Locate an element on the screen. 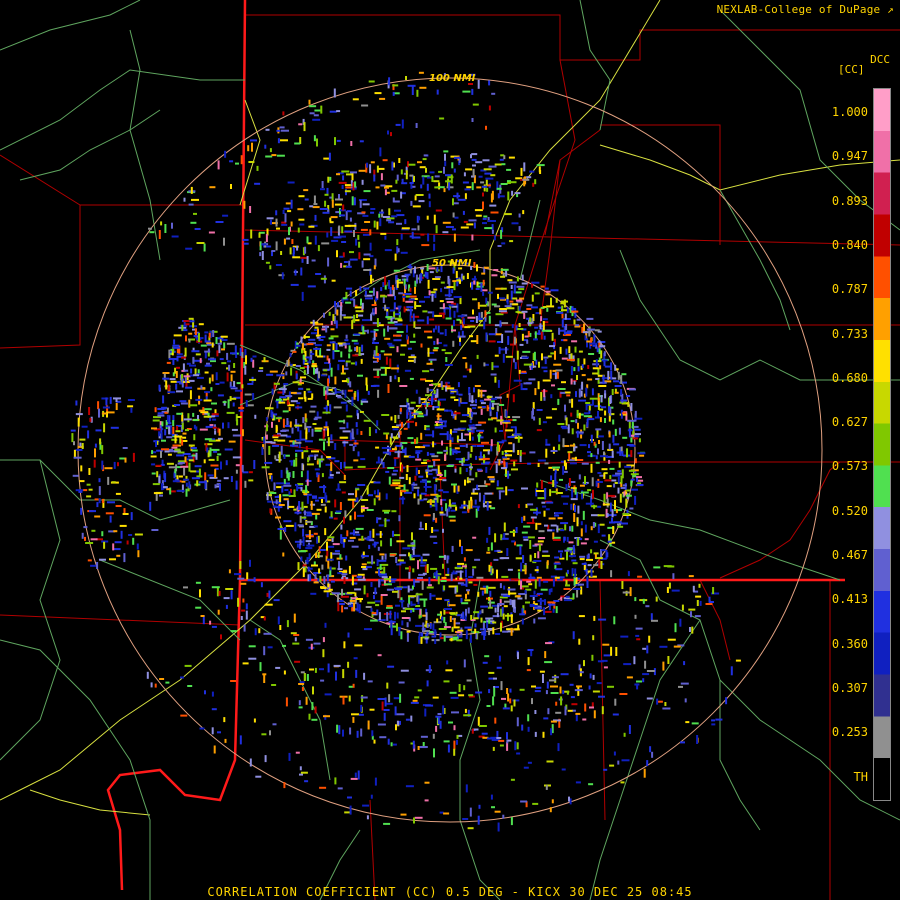 The width and height of the screenshot is (900, 900). product-code: DCC is located at coordinates (880, 59).